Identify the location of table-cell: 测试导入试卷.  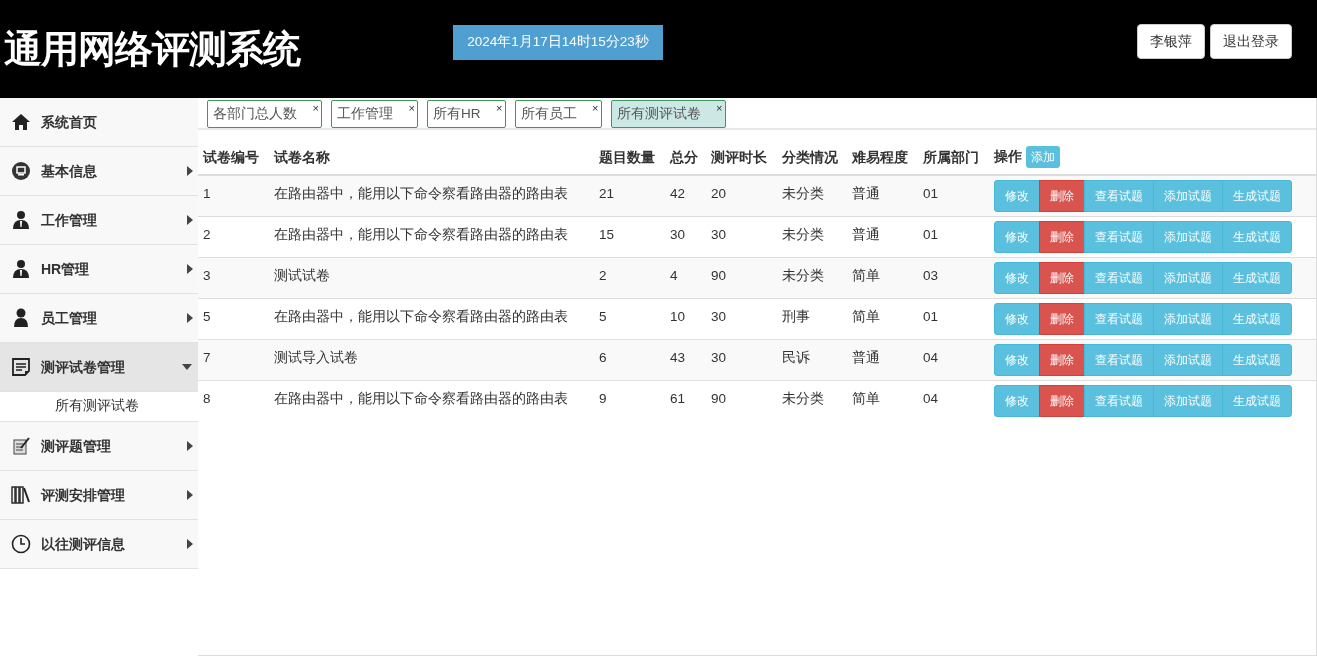
(431, 359).